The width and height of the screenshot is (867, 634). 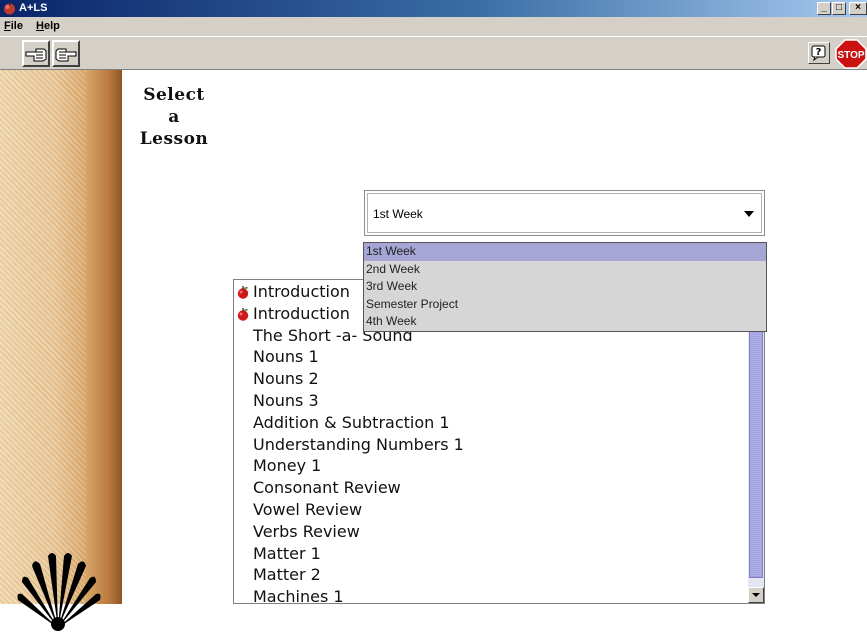 I want to click on close-button: ×, so click(x=858, y=8).